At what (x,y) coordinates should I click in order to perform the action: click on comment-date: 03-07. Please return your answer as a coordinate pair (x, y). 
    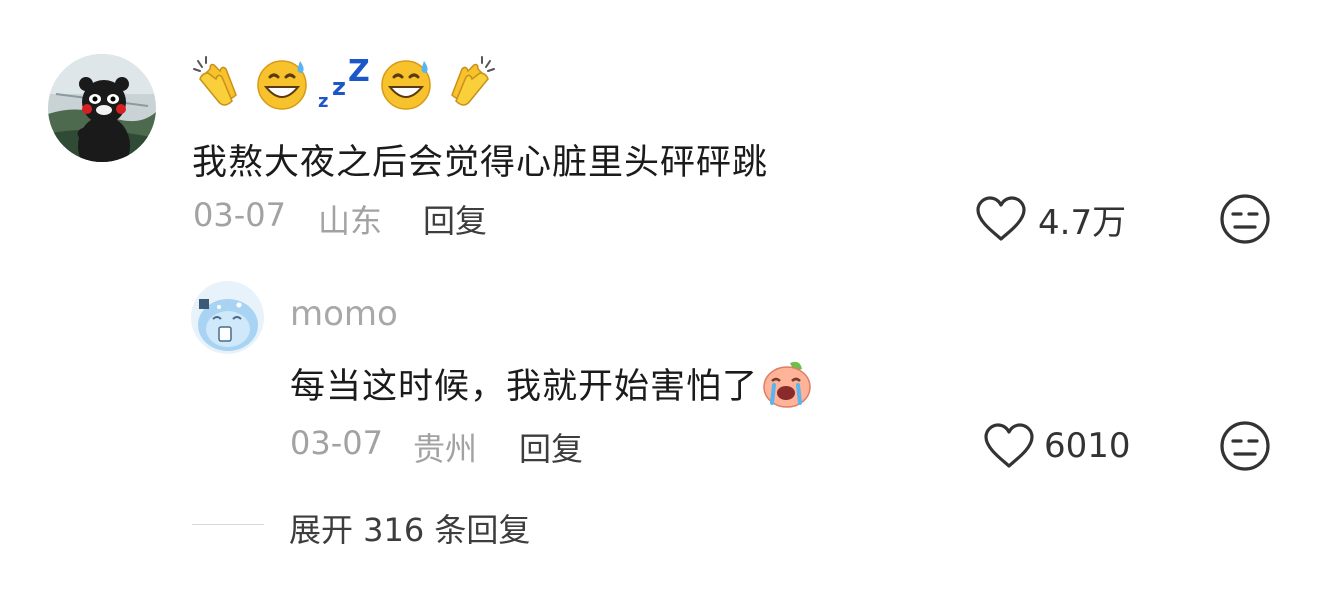
    Looking at the image, I should click on (239, 215).